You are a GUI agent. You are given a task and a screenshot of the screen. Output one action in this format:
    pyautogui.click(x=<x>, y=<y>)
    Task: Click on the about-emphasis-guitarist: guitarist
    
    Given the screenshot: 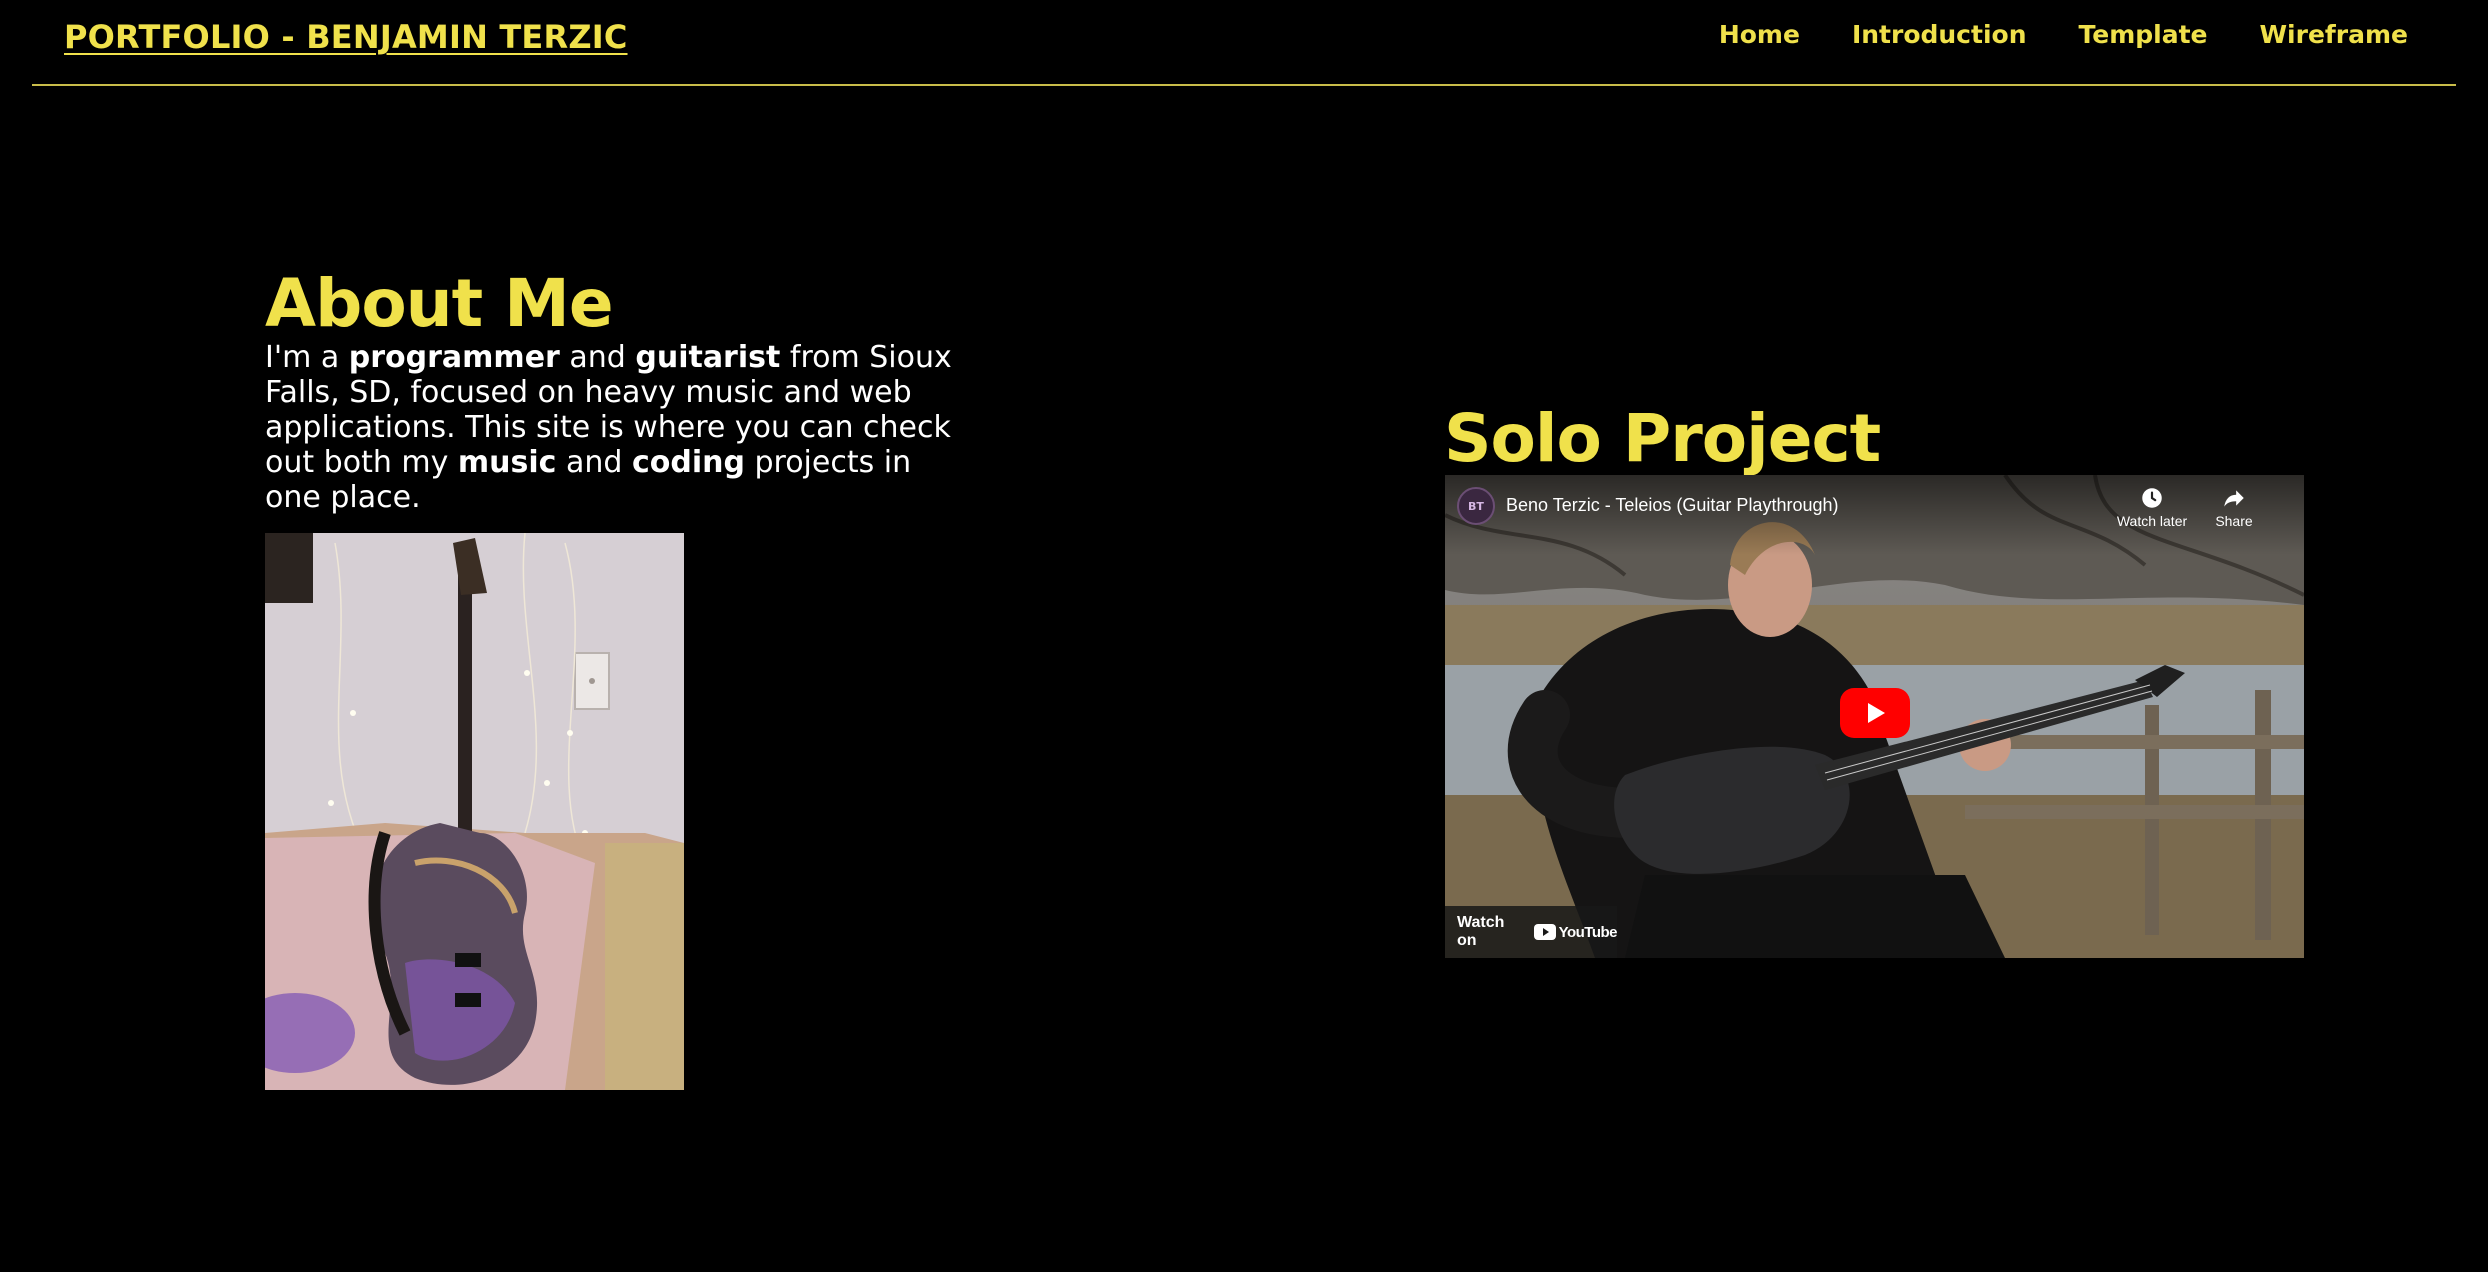 What is the action you would take?
    pyautogui.click(x=708, y=357)
    